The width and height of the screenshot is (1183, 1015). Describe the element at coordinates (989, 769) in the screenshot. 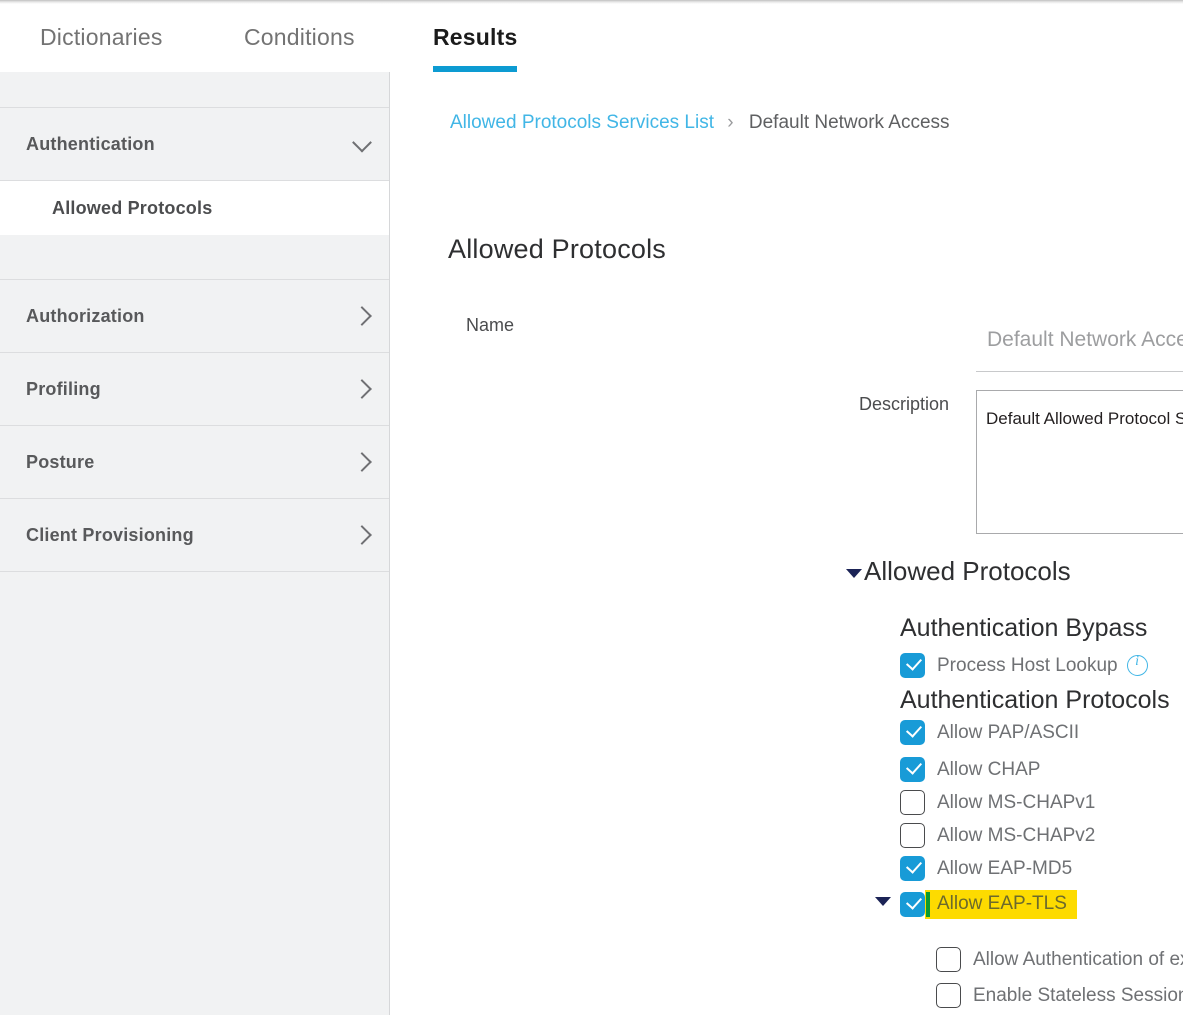

I see `checkbox-label: Allow CHAP` at that location.